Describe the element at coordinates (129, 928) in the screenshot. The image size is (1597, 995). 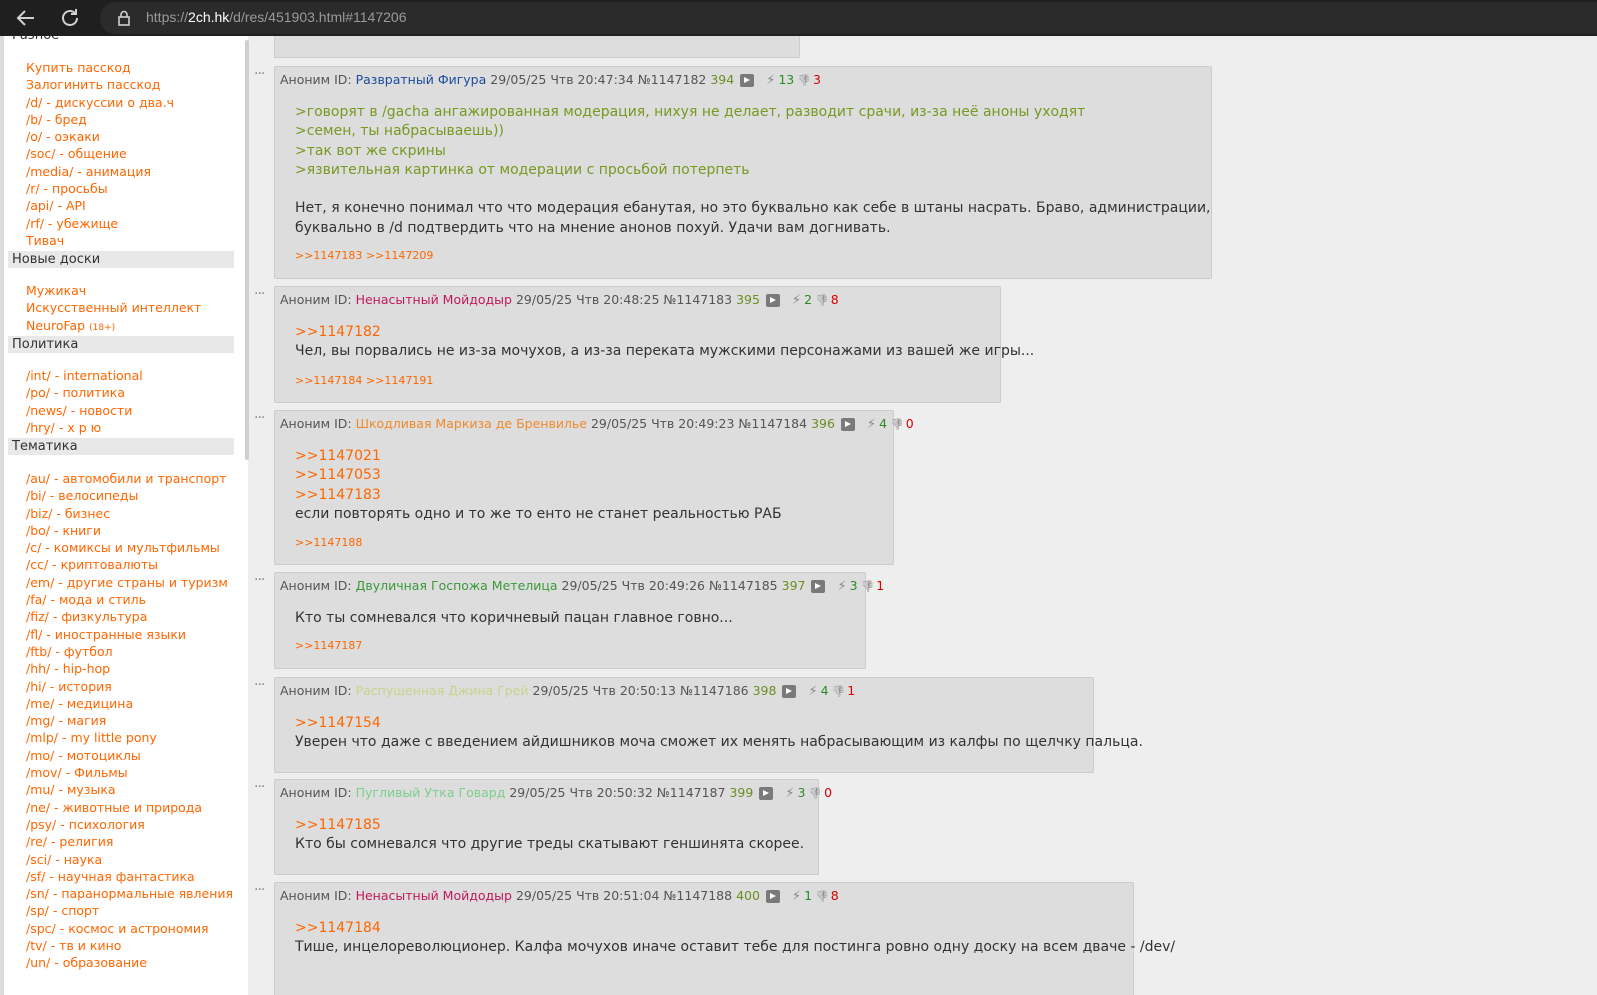
I see `sidebar-board-link: /spc/ - космос и астрономия` at that location.